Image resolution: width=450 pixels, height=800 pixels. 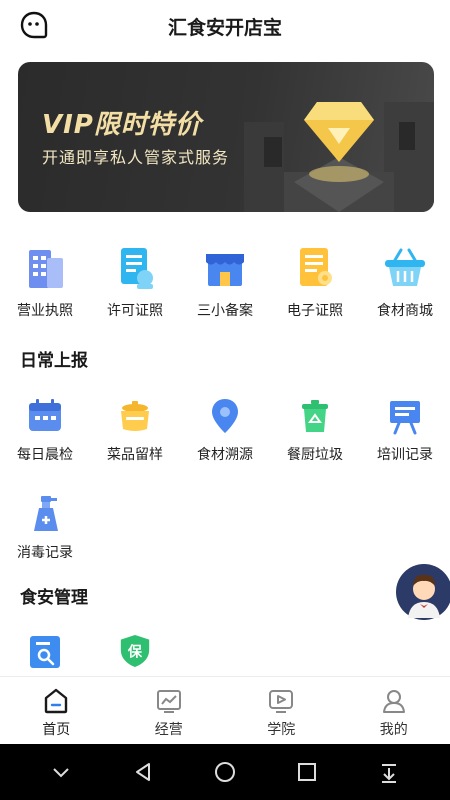 I want to click on tab-academy: 学院, so click(x=281, y=710).